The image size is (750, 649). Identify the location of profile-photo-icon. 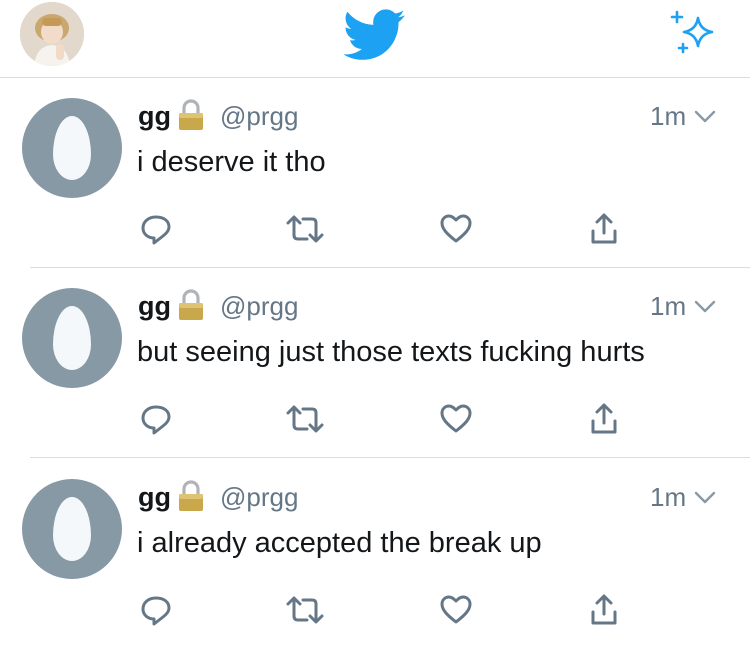
(52, 34).